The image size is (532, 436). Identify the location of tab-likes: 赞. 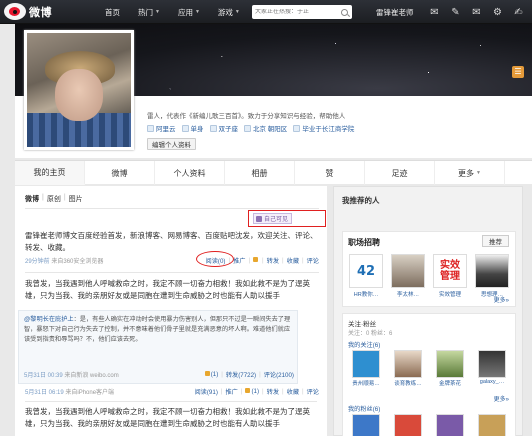
(330, 173).